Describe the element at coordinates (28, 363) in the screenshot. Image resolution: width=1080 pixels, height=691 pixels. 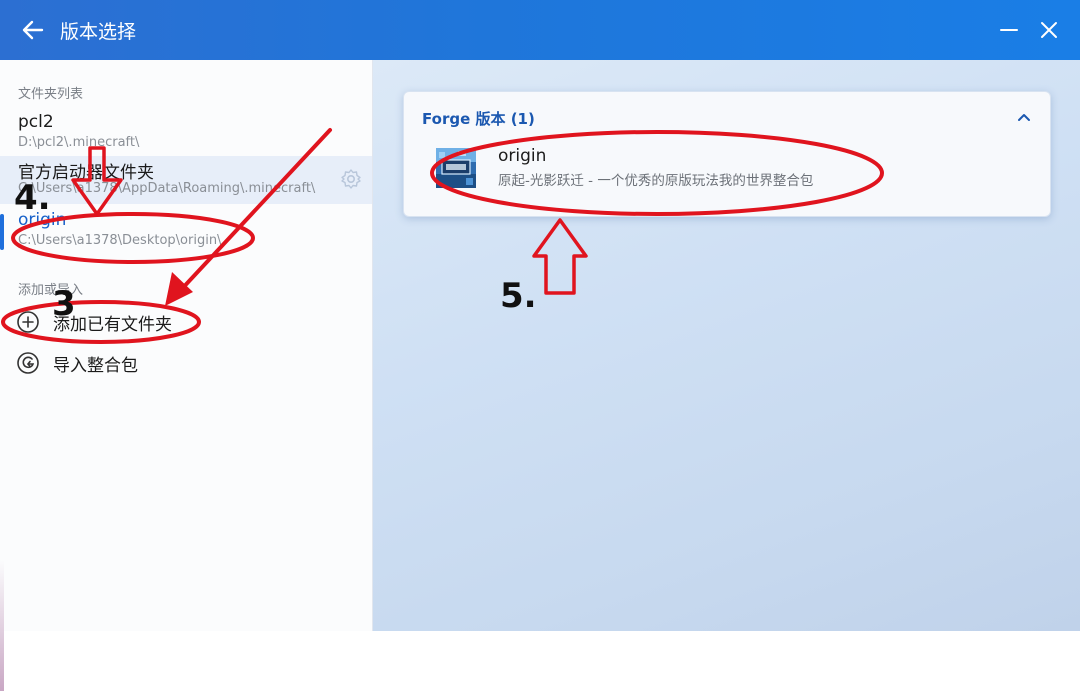
I see `import-package-icon` at that location.